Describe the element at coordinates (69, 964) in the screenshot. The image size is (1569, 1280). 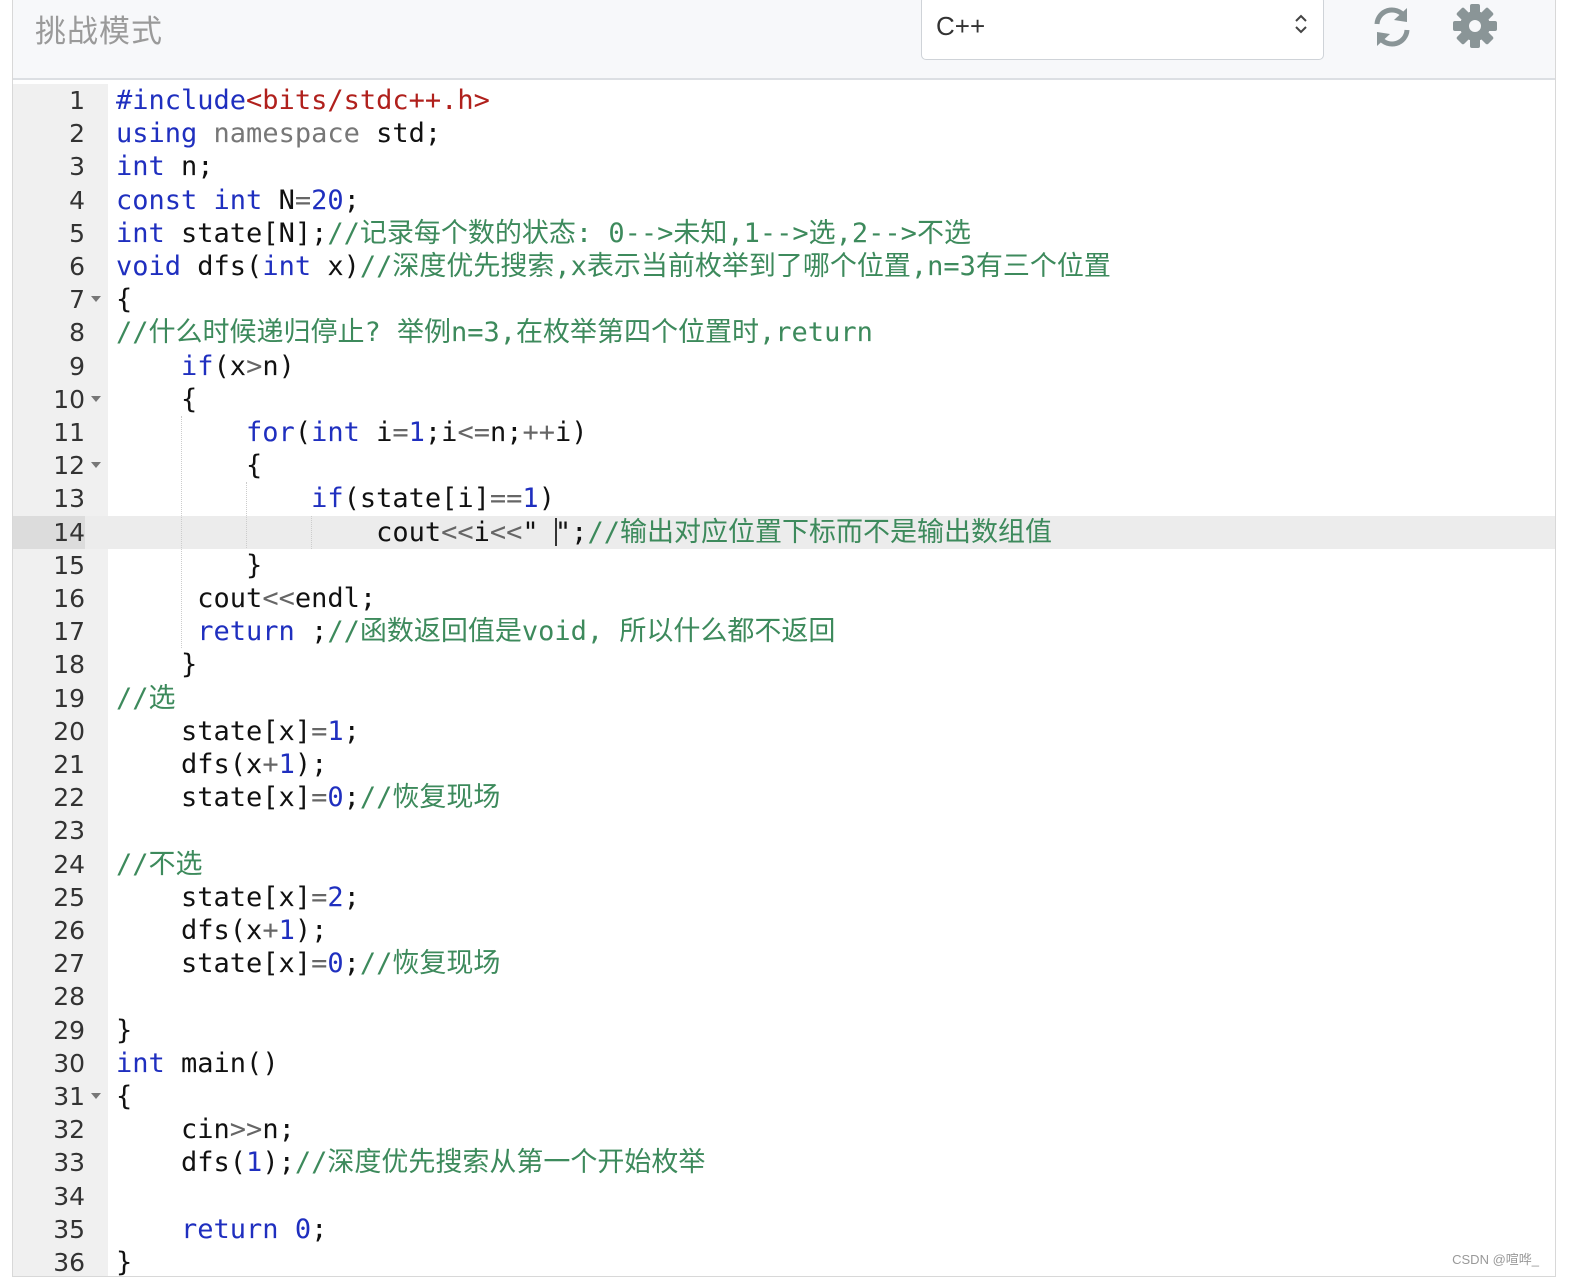
I see `line-number: 27` at that location.